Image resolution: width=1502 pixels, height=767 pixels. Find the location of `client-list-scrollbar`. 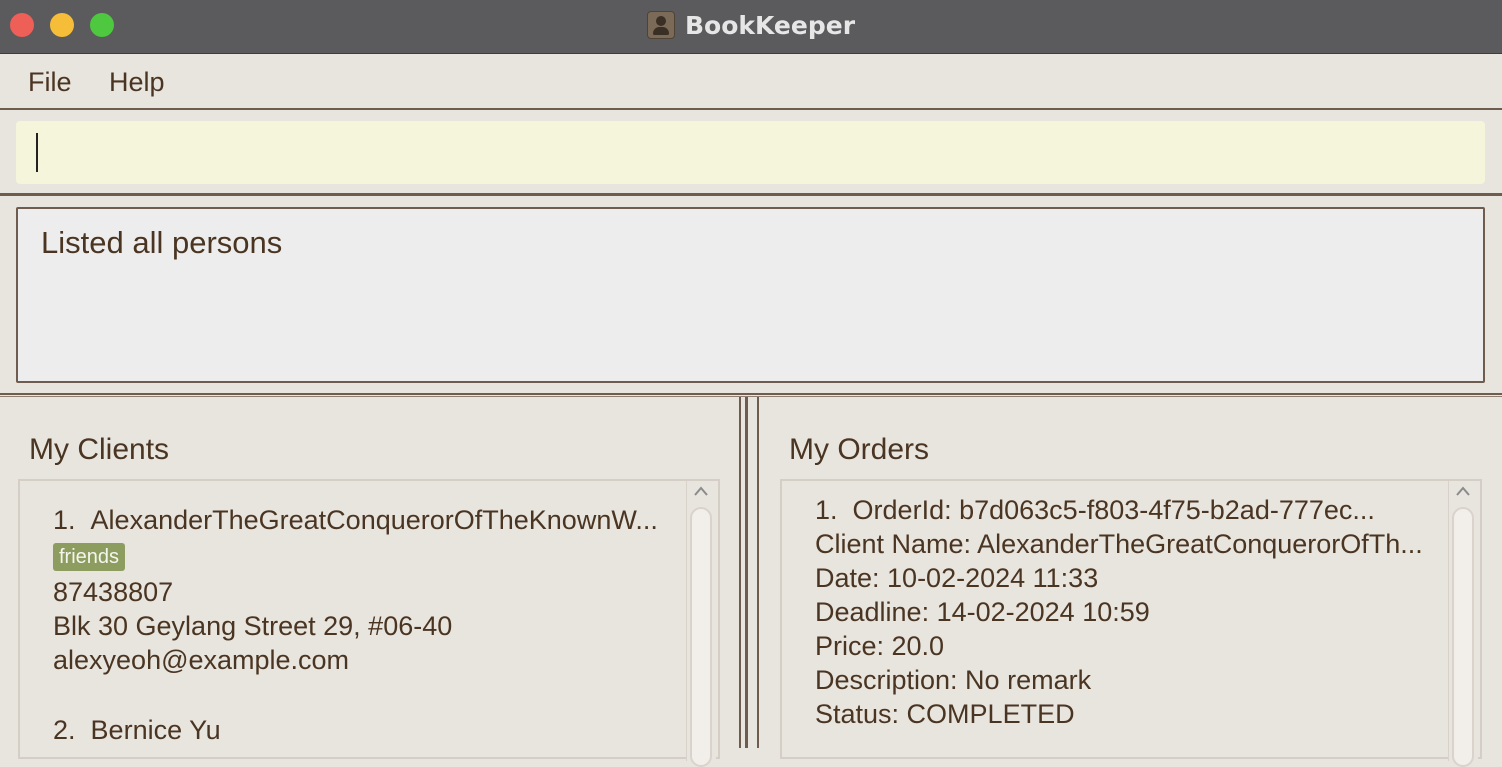

client-list-scrollbar is located at coordinates (701, 624).